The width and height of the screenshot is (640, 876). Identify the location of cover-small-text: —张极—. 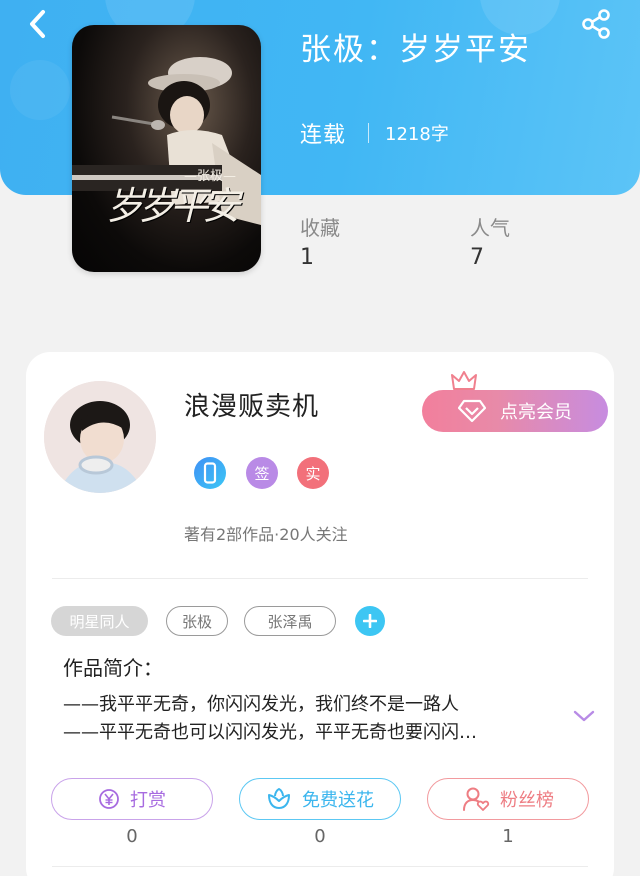
(210, 176).